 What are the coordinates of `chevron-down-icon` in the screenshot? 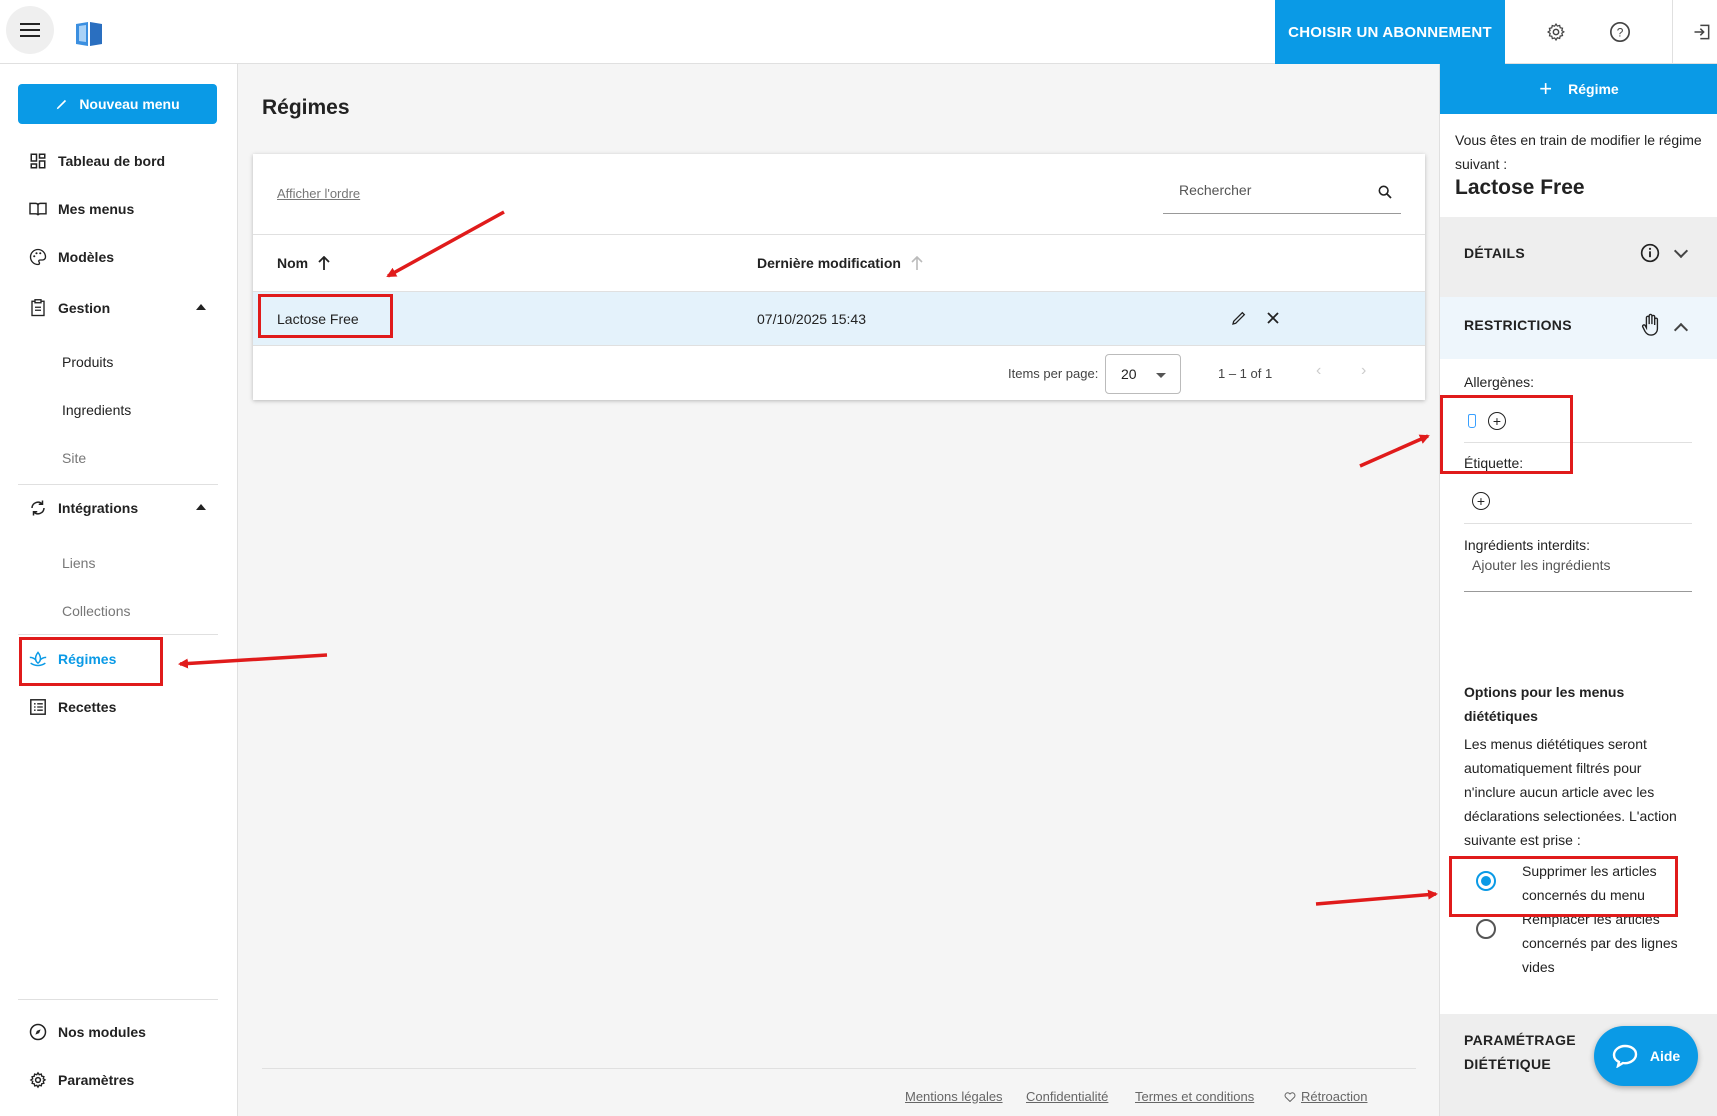 It's located at (1681, 251).